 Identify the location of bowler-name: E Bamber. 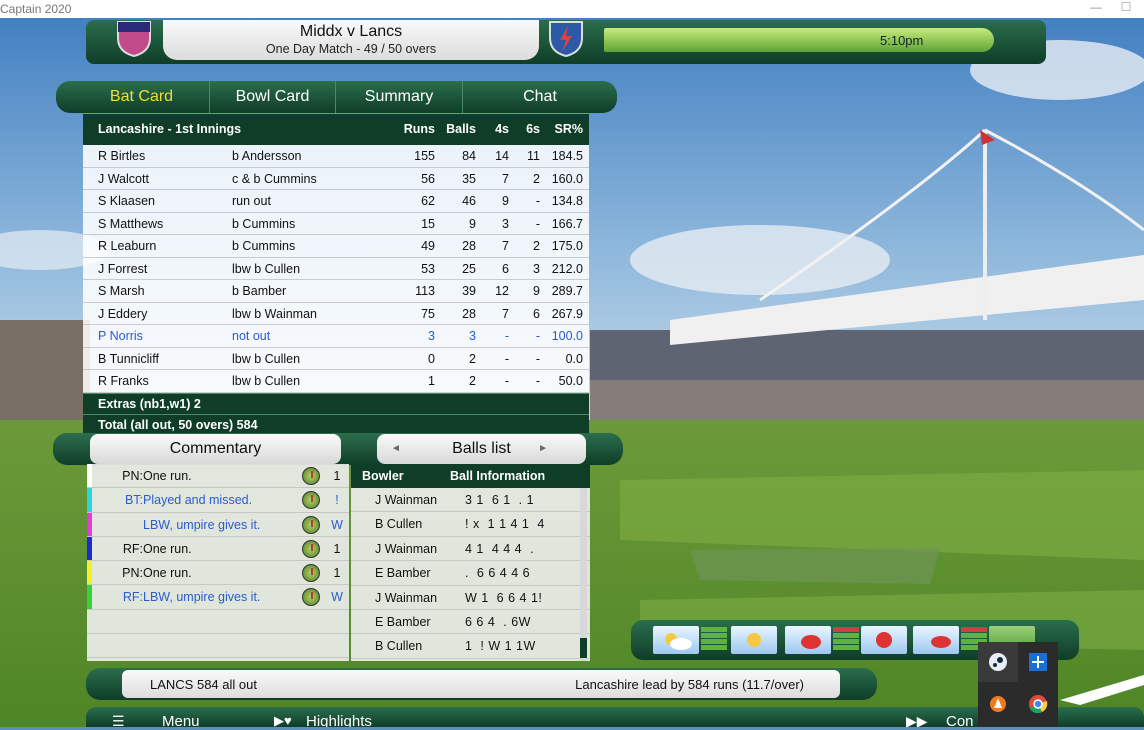
(403, 621).